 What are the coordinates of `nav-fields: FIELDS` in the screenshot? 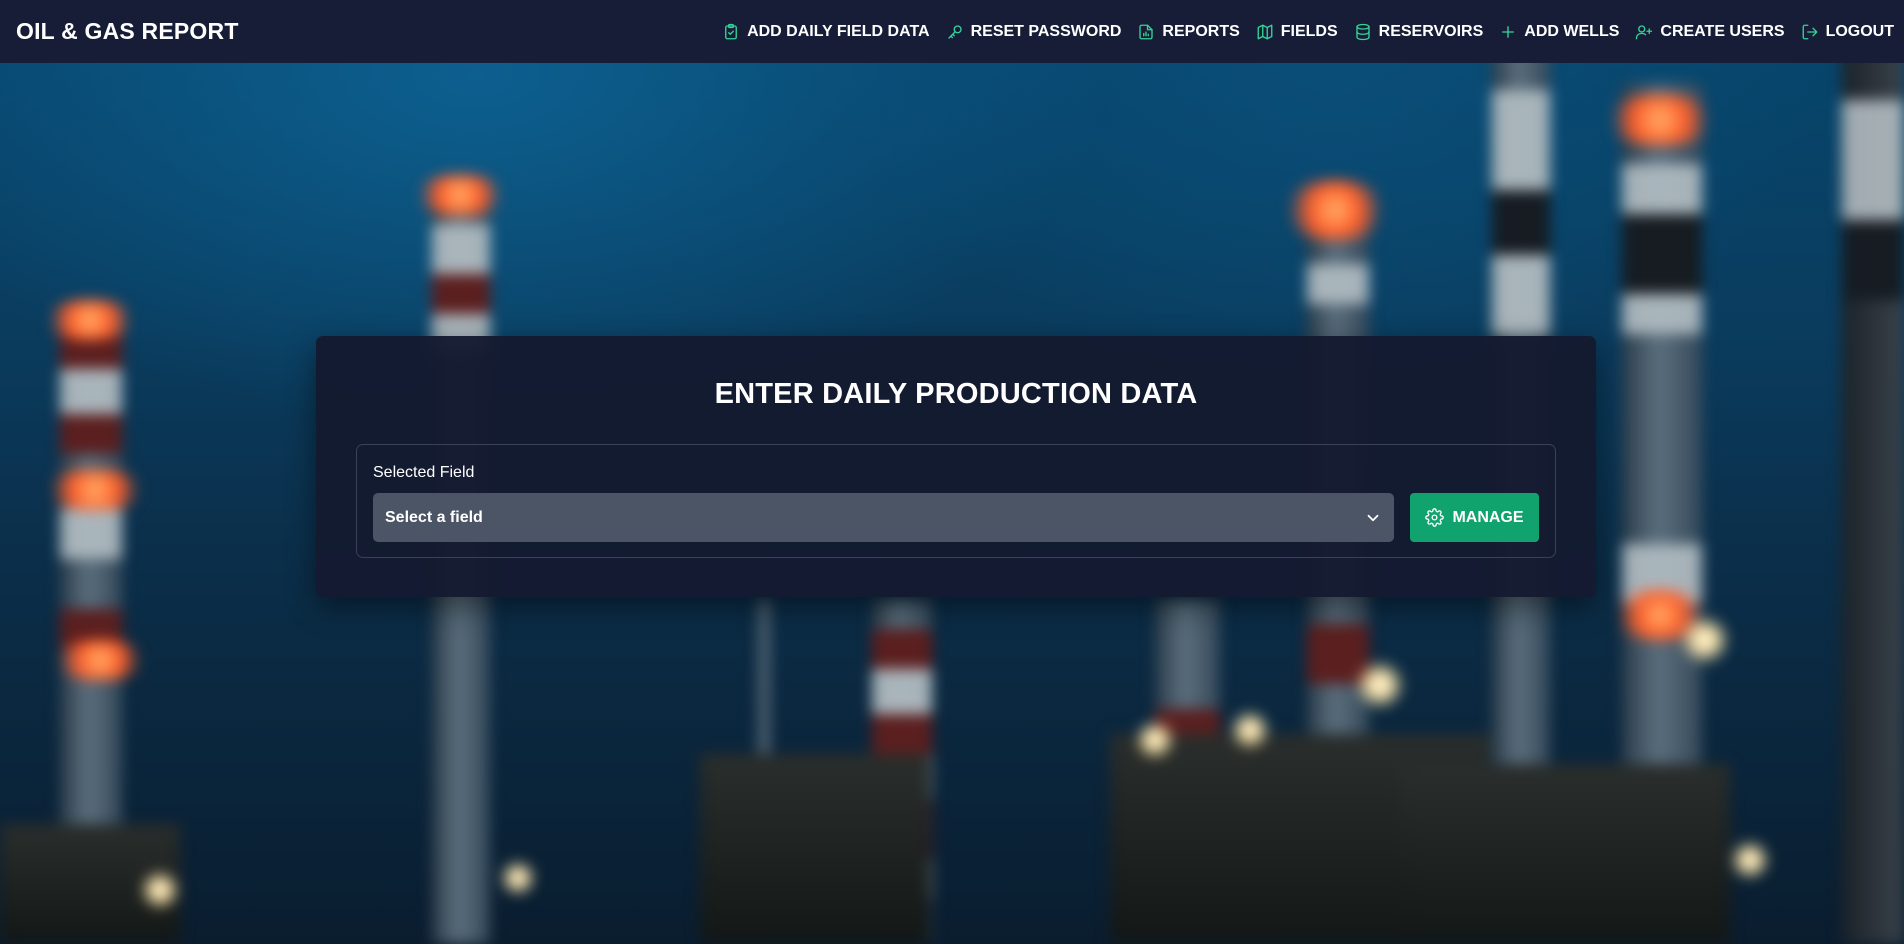 It's located at (1297, 32).